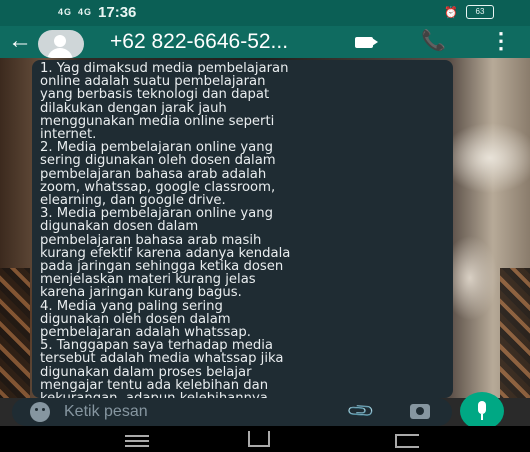 The image size is (530, 452). Describe the element at coordinates (366, 42) in the screenshot. I see `video-call-icon` at that location.